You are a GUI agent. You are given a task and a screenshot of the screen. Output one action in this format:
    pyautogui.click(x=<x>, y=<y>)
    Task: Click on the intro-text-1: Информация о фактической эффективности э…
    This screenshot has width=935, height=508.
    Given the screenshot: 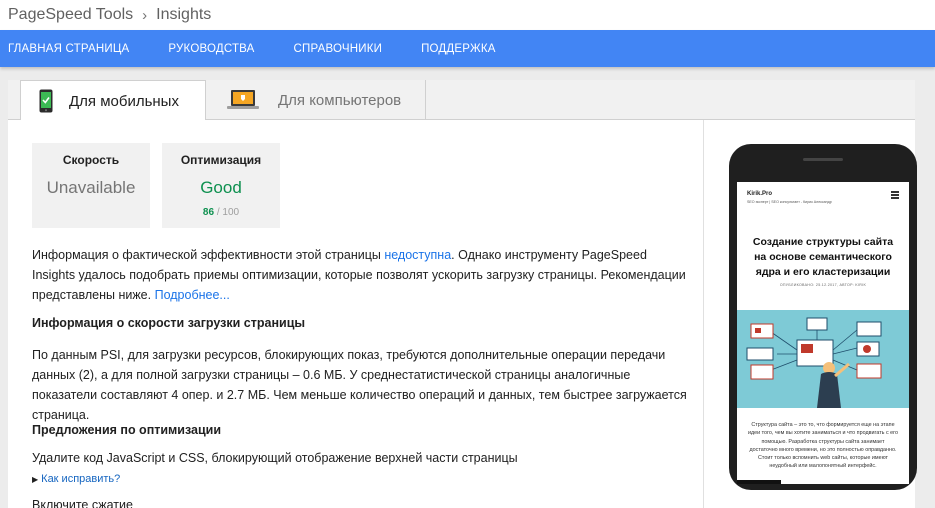 What is the action you would take?
    pyautogui.click(x=208, y=255)
    